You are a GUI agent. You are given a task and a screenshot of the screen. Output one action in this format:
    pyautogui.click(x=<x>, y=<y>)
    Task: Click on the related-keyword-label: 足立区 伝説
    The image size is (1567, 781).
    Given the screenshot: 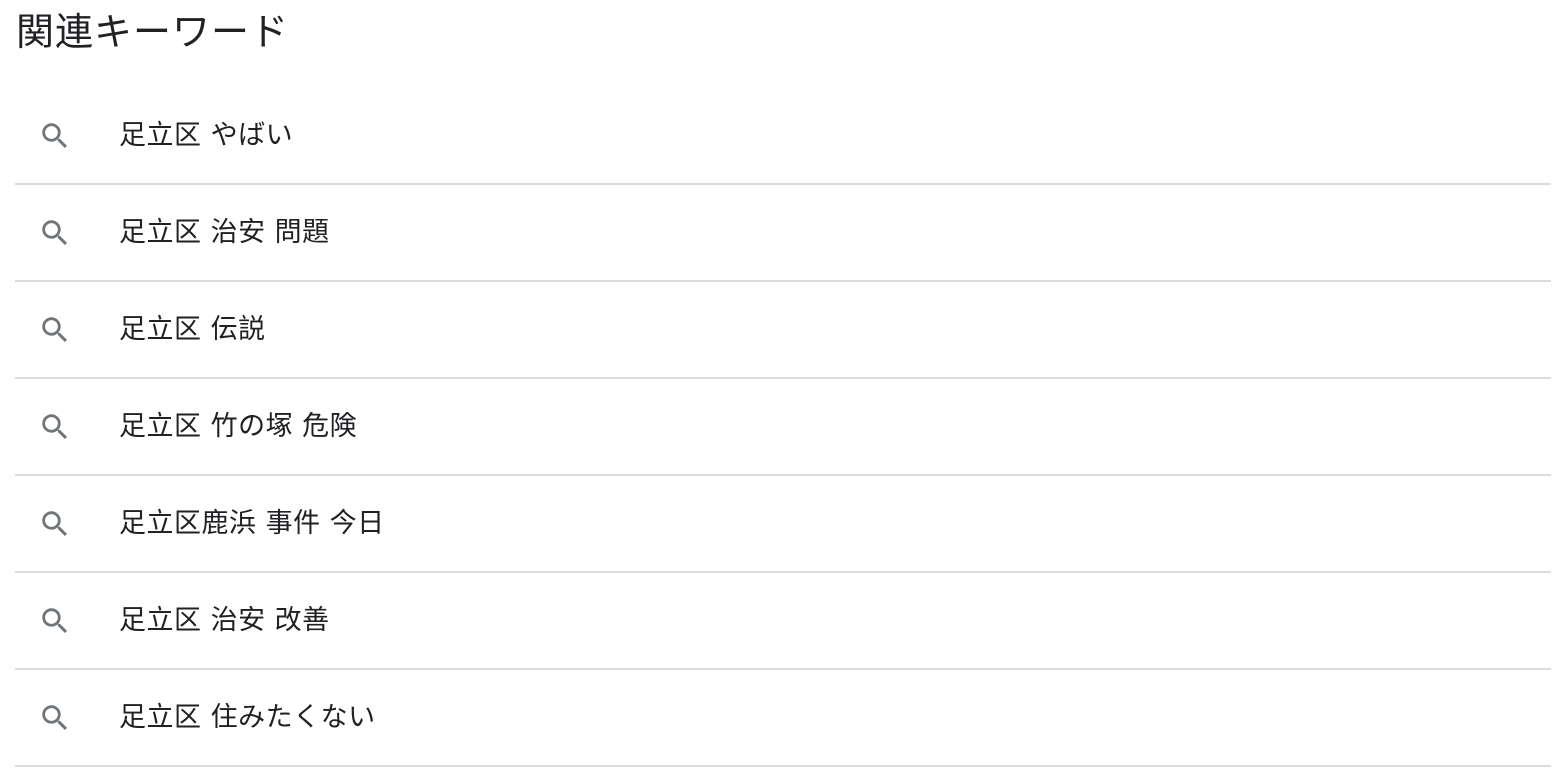 What is the action you would take?
    pyautogui.click(x=192, y=329)
    